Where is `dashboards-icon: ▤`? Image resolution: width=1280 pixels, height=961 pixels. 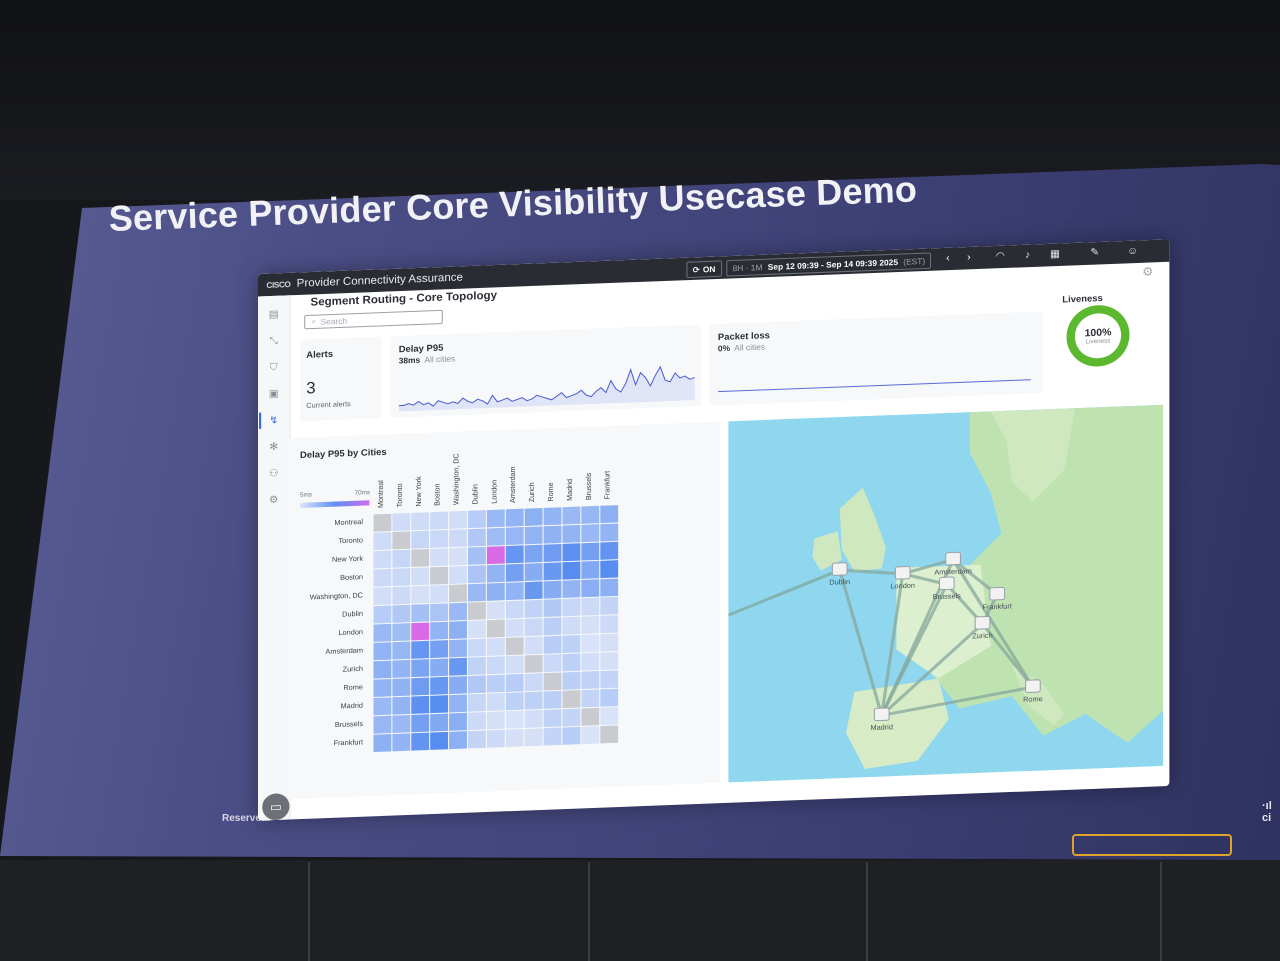 dashboards-icon: ▤ is located at coordinates (273, 315).